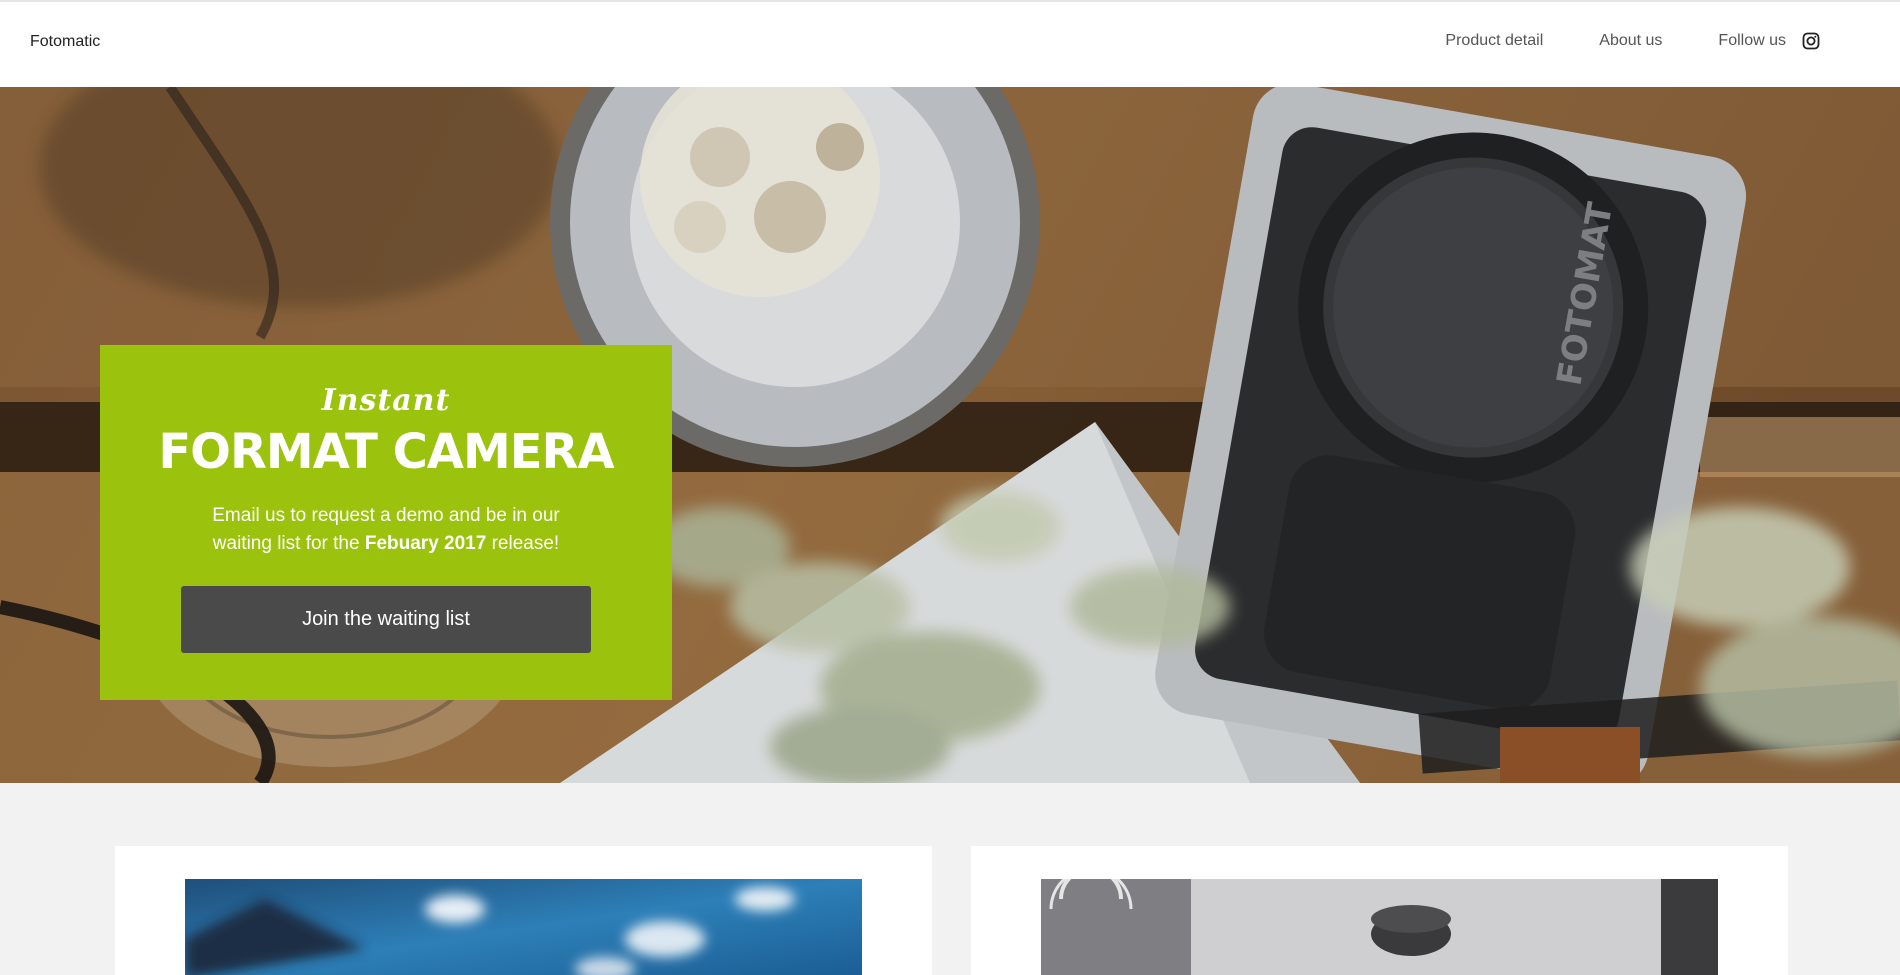  I want to click on join-waiting-list-button: Join the waiting list, so click(386, 619).